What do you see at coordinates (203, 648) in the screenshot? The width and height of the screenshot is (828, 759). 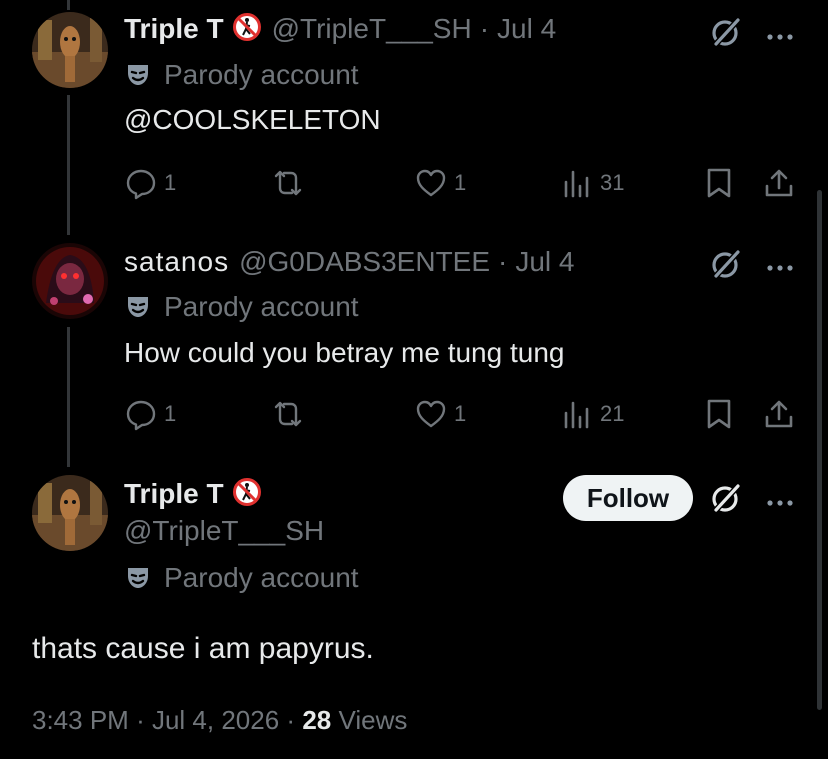 I see `tweet-text: thats cause i am papyrus.` at bounding box center [203, 648].